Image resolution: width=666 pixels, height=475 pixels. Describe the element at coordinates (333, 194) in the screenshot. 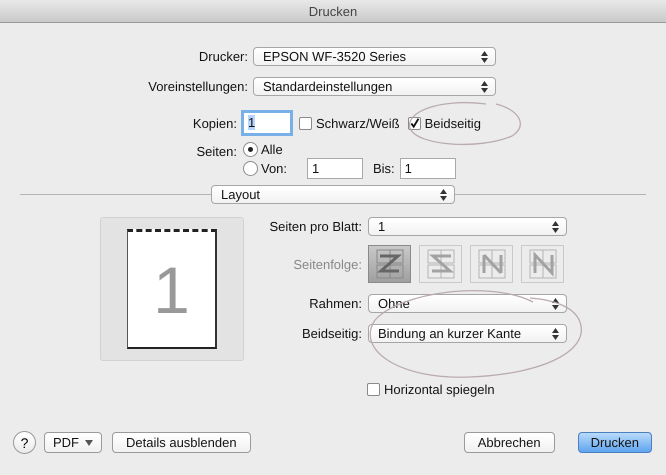

I see `panel-popup: Layout` at that location.